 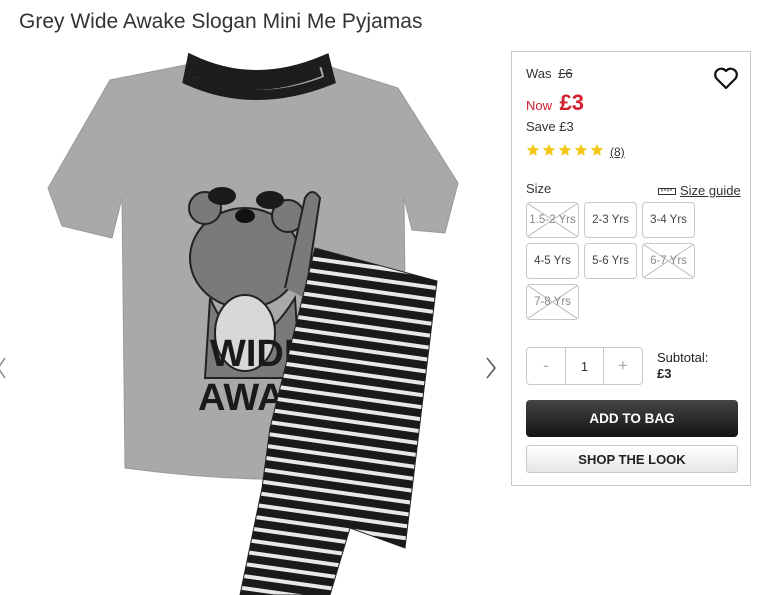 What do you see at coordinates (632, 418) in the screenshot?
I see `add-to-bag-button: ADD TO BAG` at bounding box center [632, 418].